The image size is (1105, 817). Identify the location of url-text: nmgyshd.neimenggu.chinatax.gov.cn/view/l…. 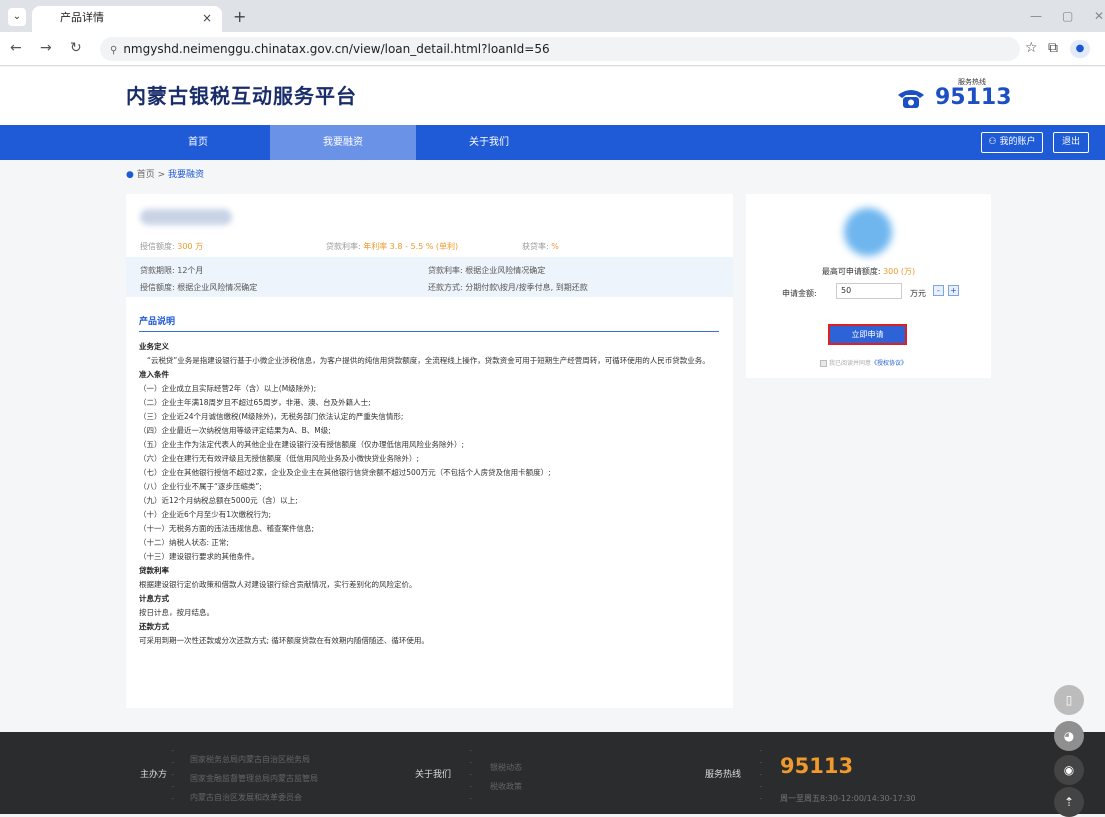
(336, 49).